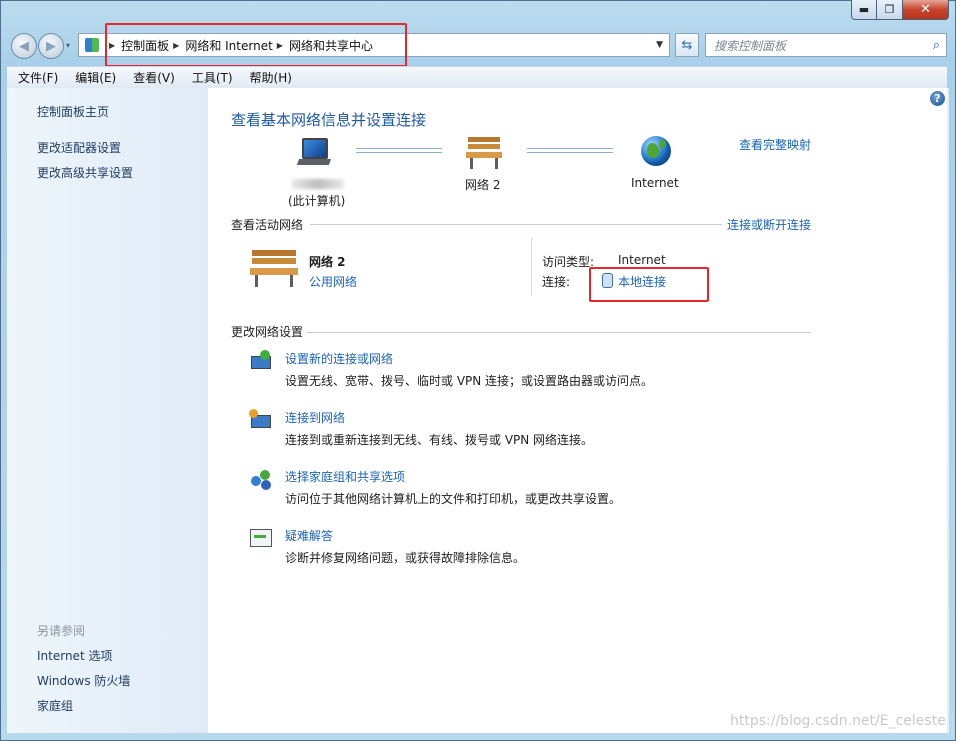 This screenshot has height=741, width=956. What do you see at coordinates (317, 201) in the screenshot?
I see `this-computer-label: (此计算机)` at bounding box center [317, 201].